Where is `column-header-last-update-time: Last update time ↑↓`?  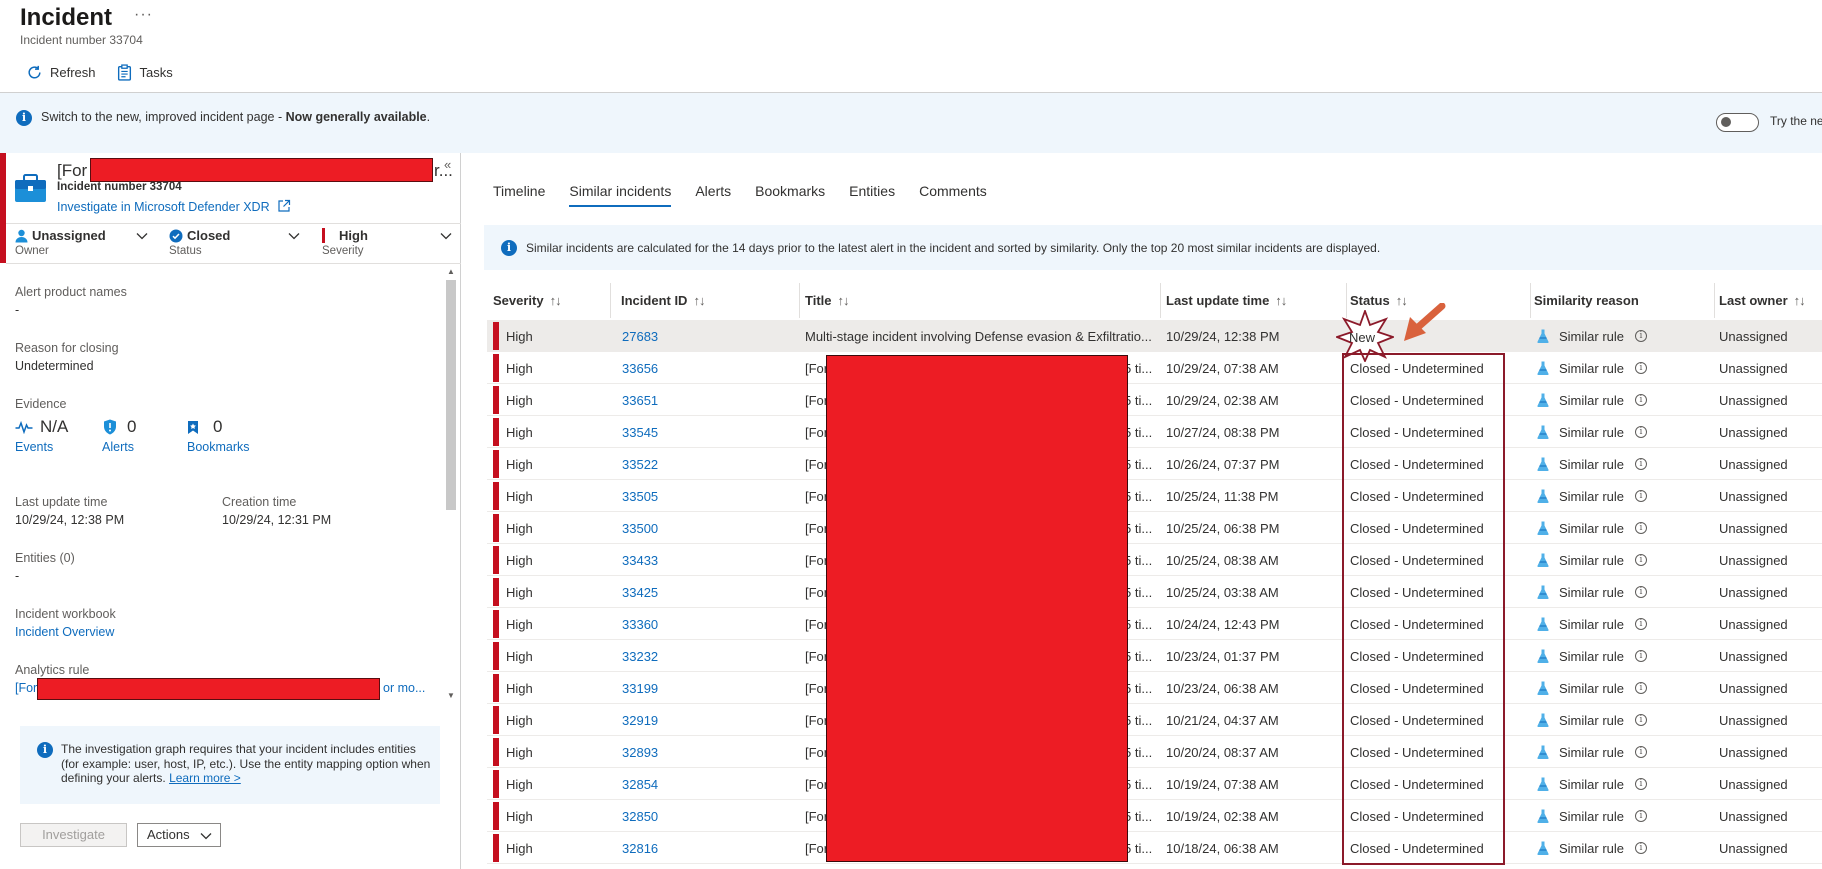 column-header-last-update-time: Last update time ↑↓ is located at coordinates (1226, 300).